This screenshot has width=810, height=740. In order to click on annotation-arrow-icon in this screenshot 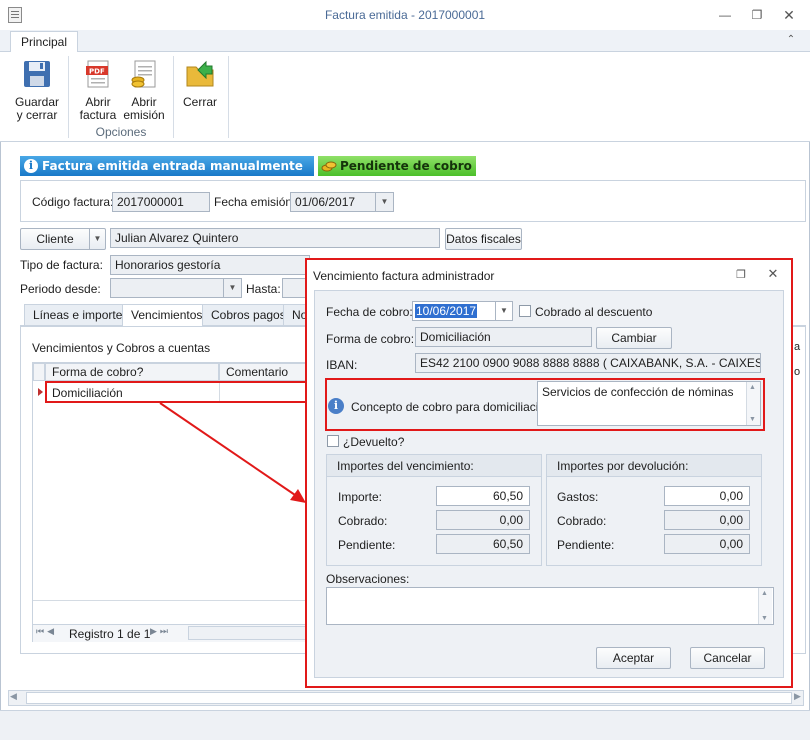, I will do `click(232, 452)`.